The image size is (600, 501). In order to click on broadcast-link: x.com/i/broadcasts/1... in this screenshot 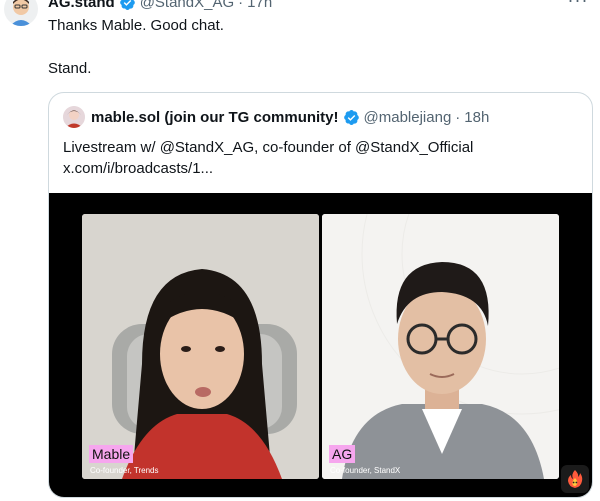, I will do `click(313, 168)`.